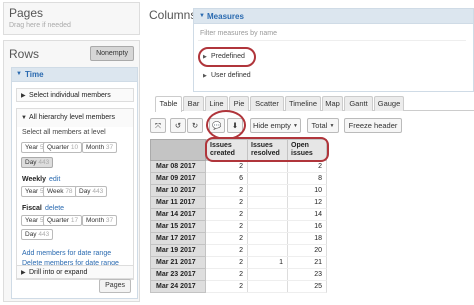 The image size is (474, 305). What do you see at coordinates (64, 132) in the screenshot?
I see `select-all-at-level-label: Select all members at level` at bounding box center [64, 132].